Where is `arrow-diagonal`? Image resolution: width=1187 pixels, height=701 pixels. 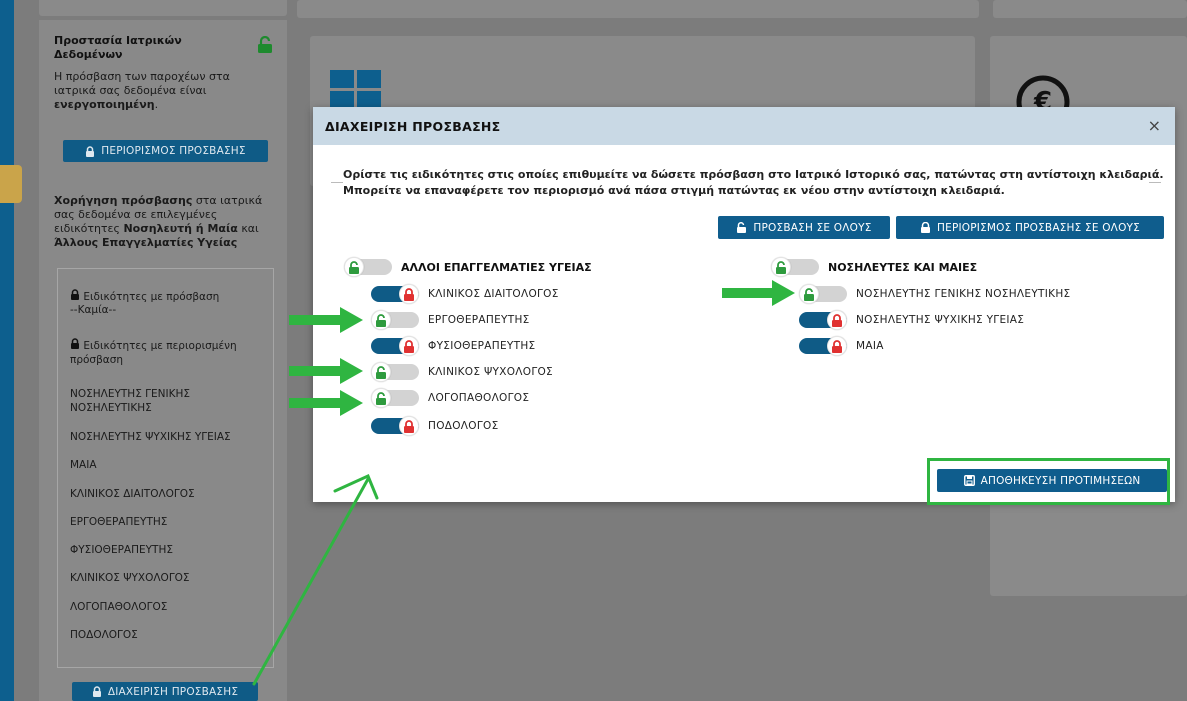
arrow-diagonal is located at coordinates (311, 581).